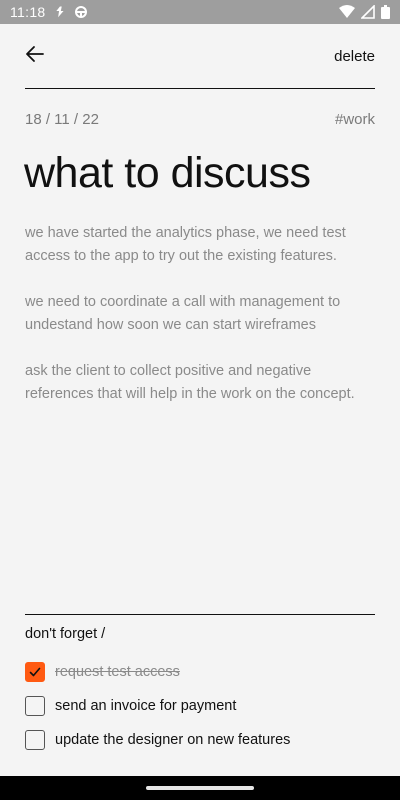 The image size is (400, 800). I want to click on checkbox-checked, so click(35, 672).